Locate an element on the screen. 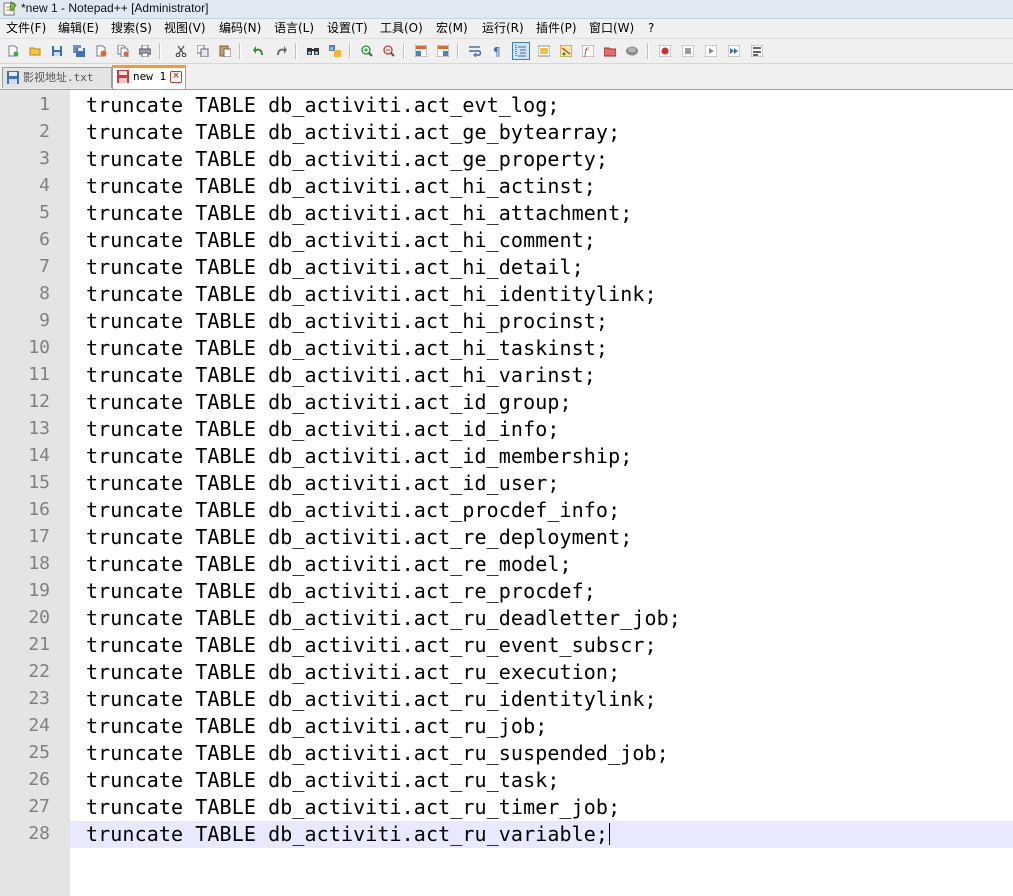 This screenshot has width=1013, height=896. tab-close-icon: × is located at coordinates (176, 77).